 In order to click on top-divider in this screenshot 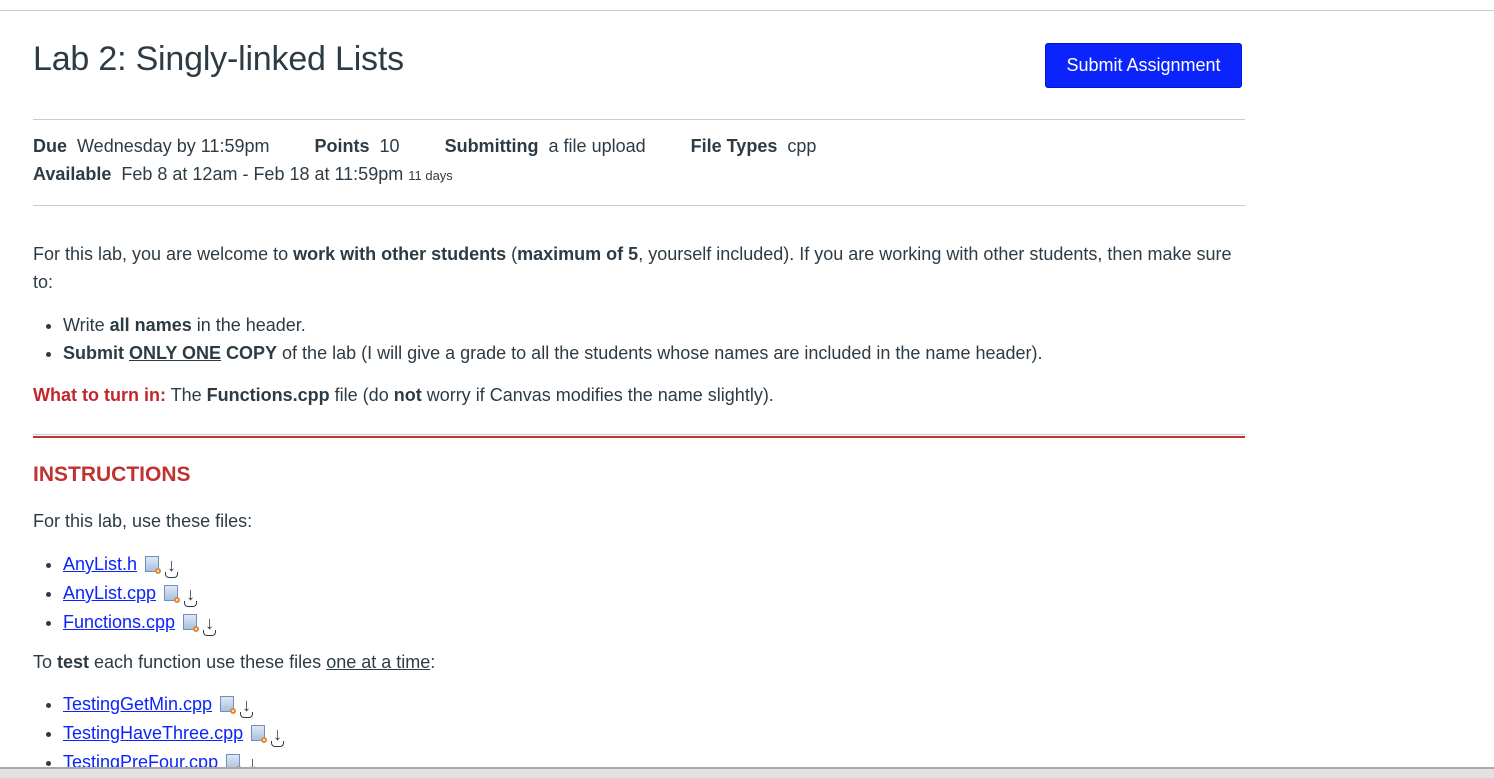, I will do `click(747, 10)`.